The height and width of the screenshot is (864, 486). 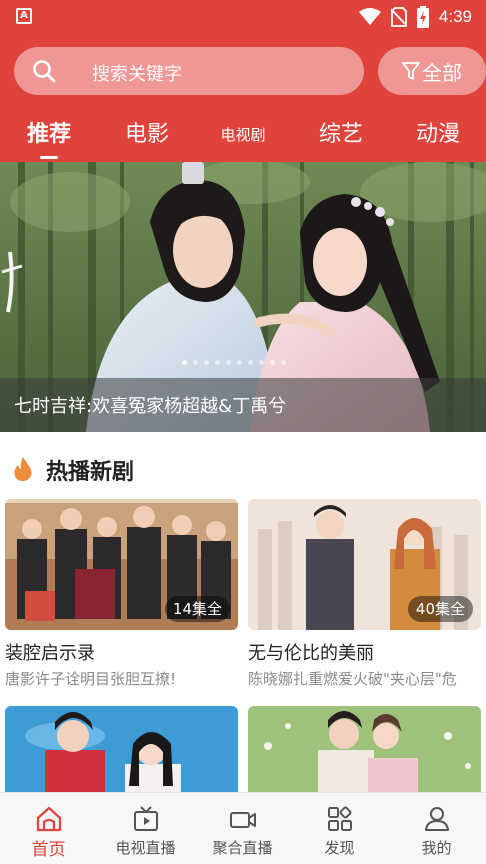 I want to click on nav-profile-label: 我的, so click(x=436, y=848).